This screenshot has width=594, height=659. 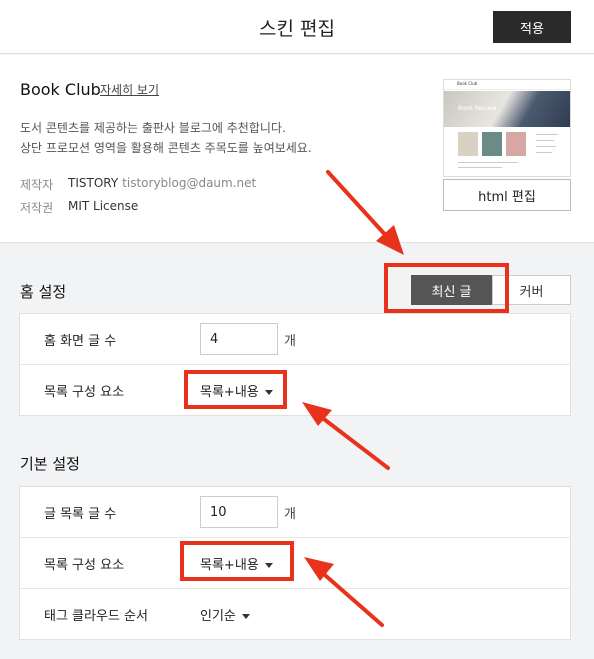 What do you see at coordinates (353, 398) in the screenshot?
I see `annotation-arrows` at bounding box center [353, 398].